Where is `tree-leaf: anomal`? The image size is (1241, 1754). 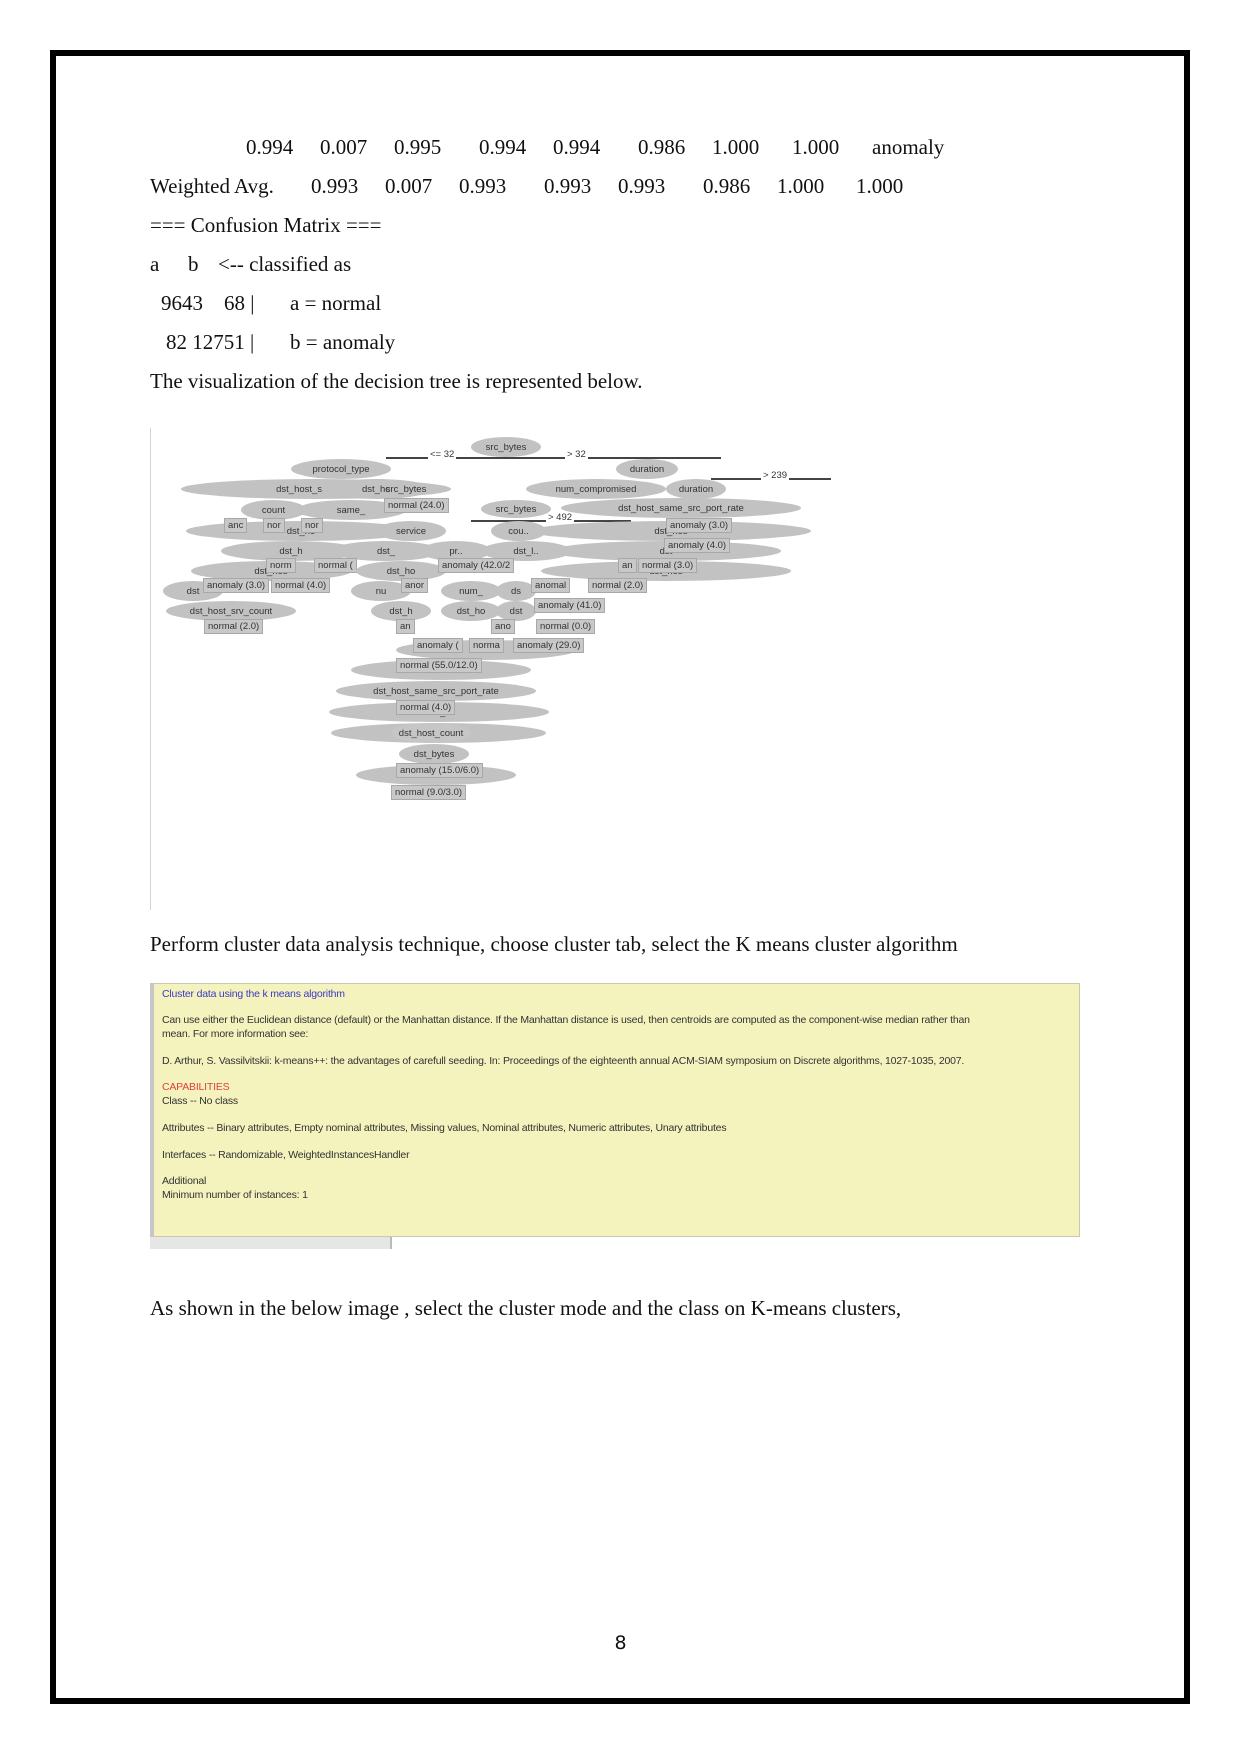 tree-leaf: anomal is located at coordinates (551, 585).